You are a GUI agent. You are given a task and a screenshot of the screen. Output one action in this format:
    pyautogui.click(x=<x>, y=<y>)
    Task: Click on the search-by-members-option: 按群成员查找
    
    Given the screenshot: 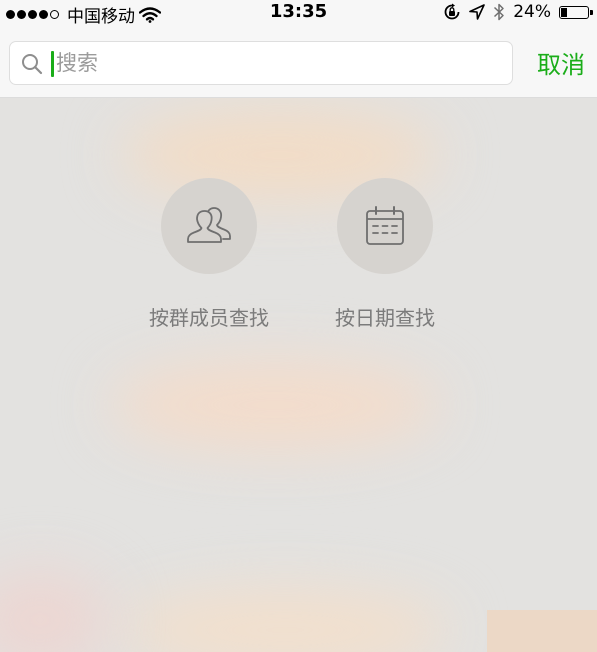 What is the action you would take?
    pyautogui.click(x=209, y=254)
    